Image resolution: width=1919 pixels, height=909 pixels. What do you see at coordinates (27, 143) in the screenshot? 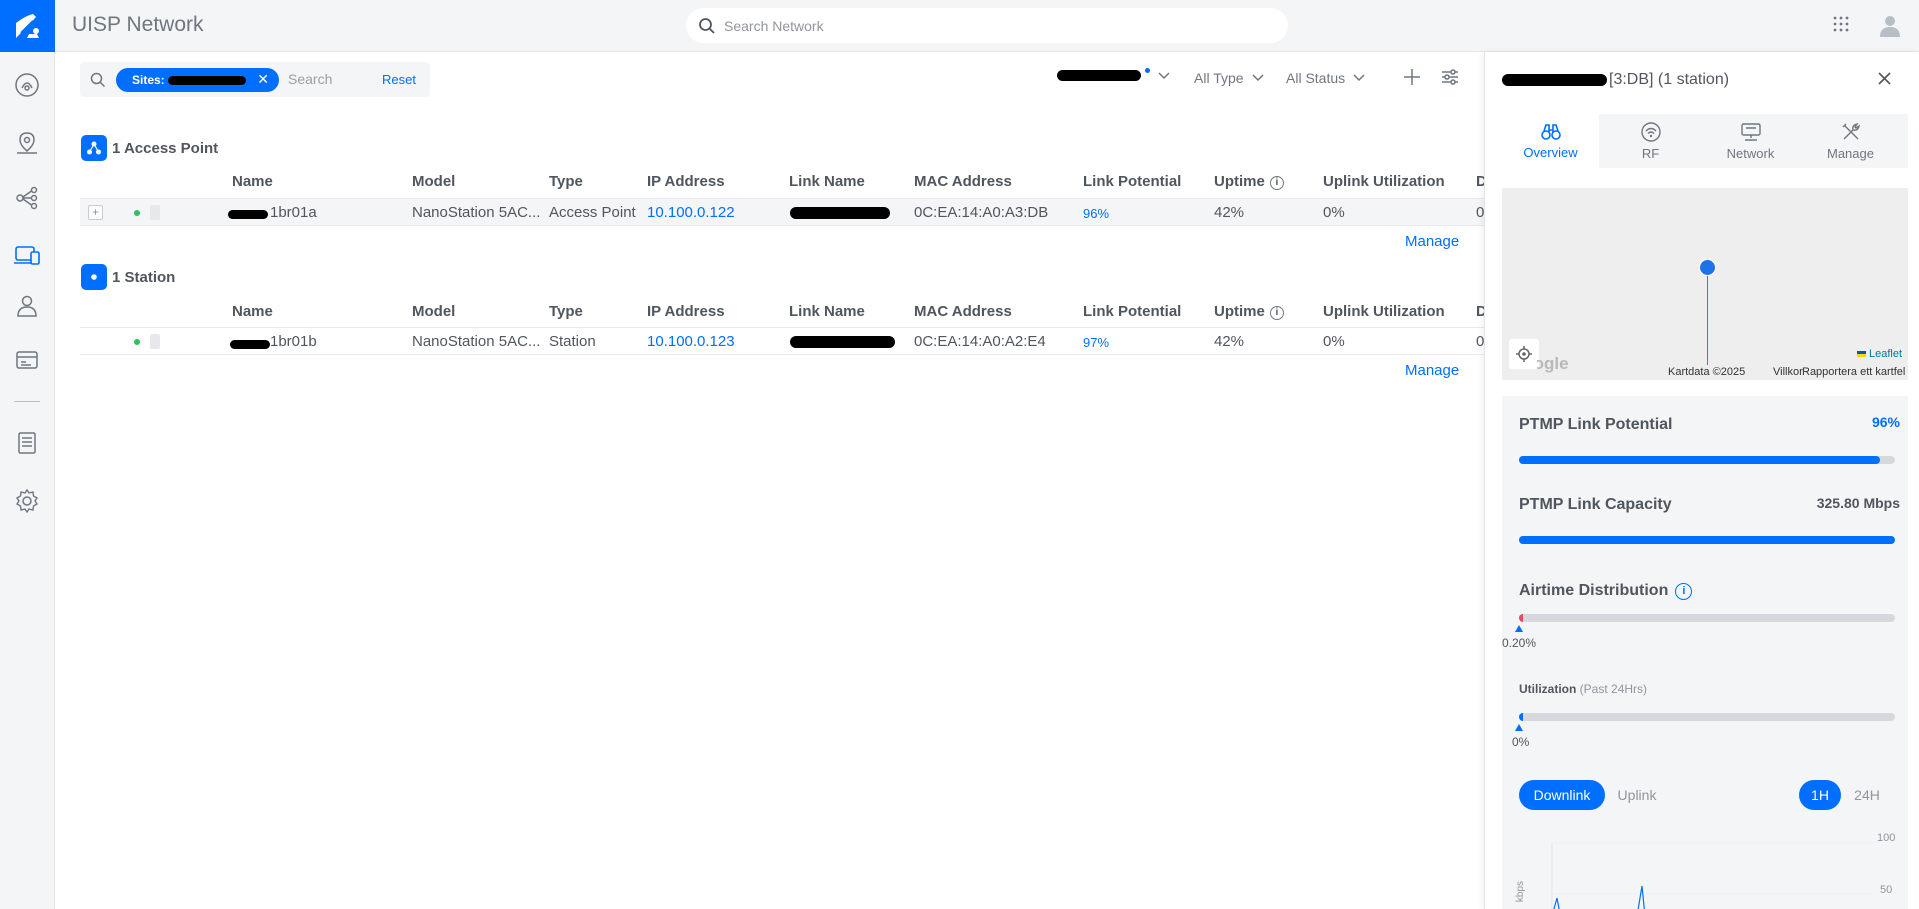
I see `nav-sites-map-icon` at bounding box center [27, 143].